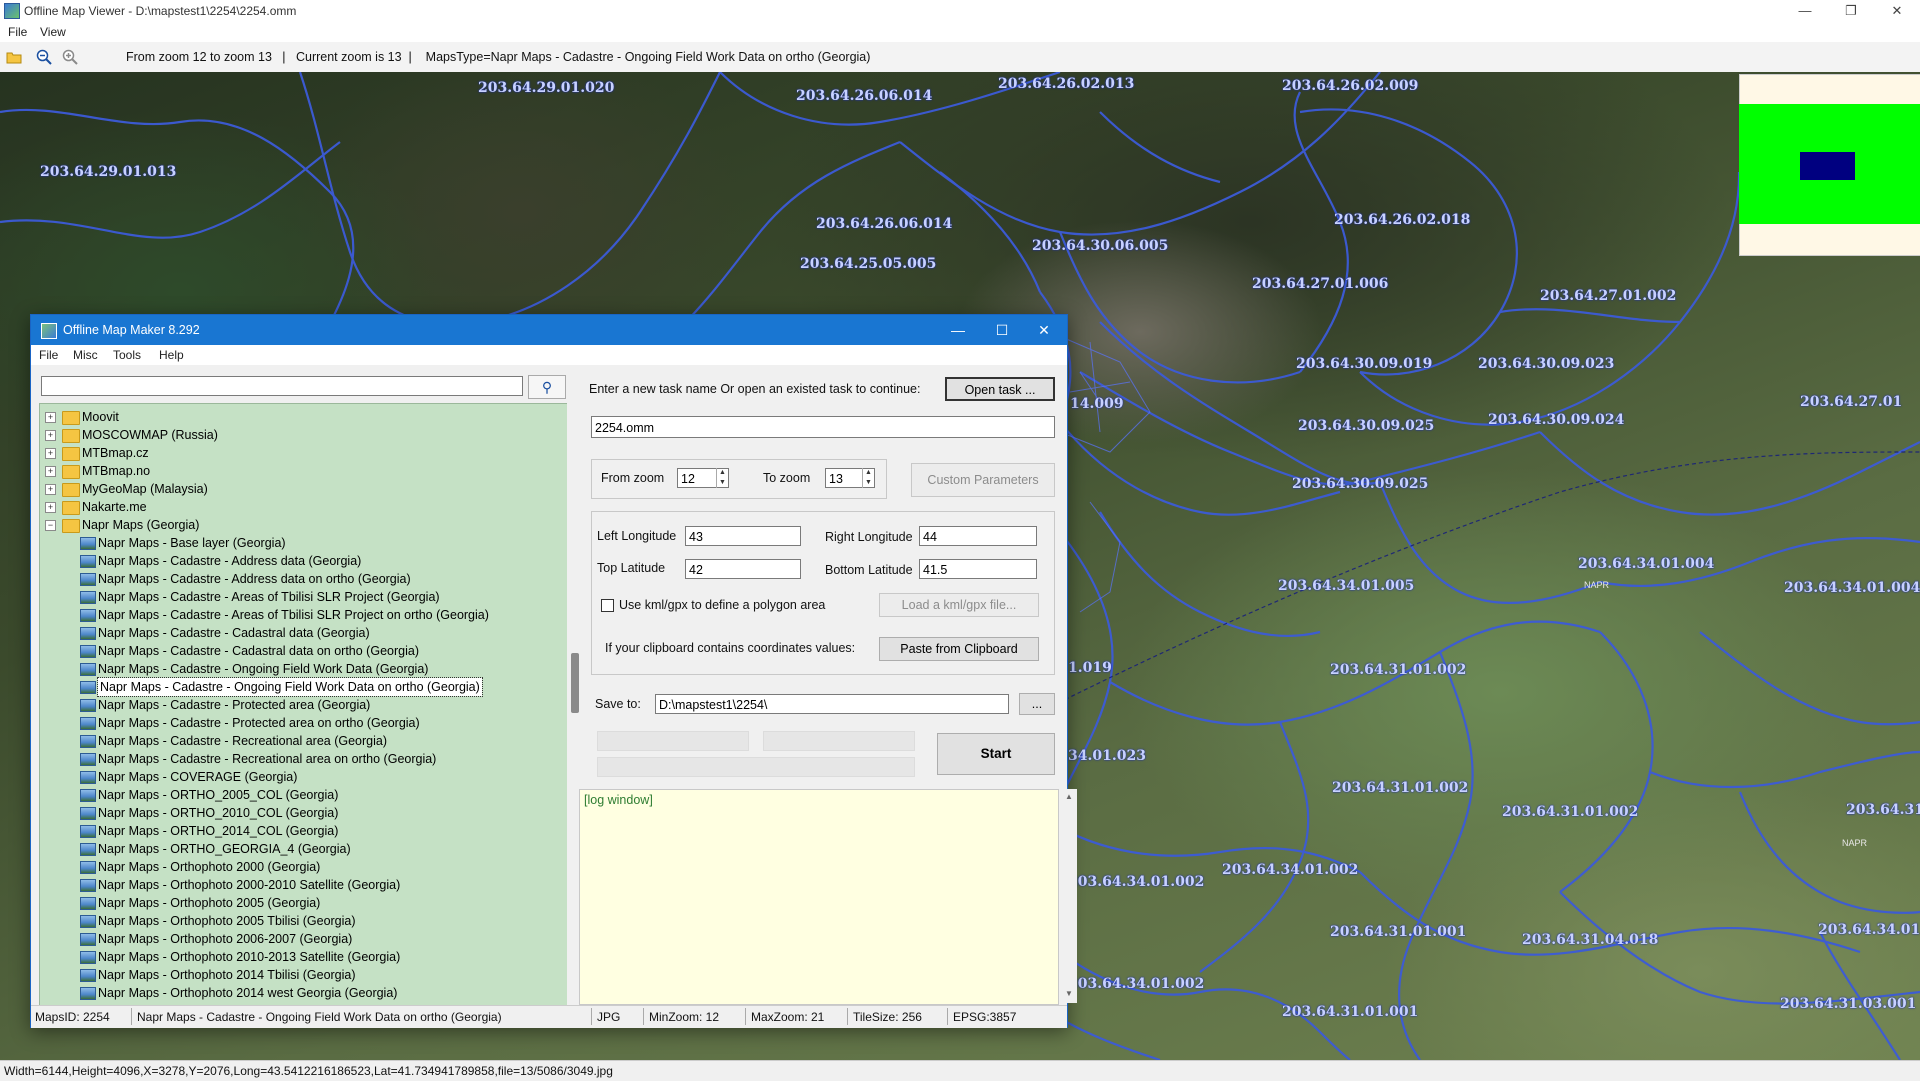 The height and width of the screenshot is (1081, 1920). I want to click on parcel-label: 203.64.34.01.004, so click(1646, 564).